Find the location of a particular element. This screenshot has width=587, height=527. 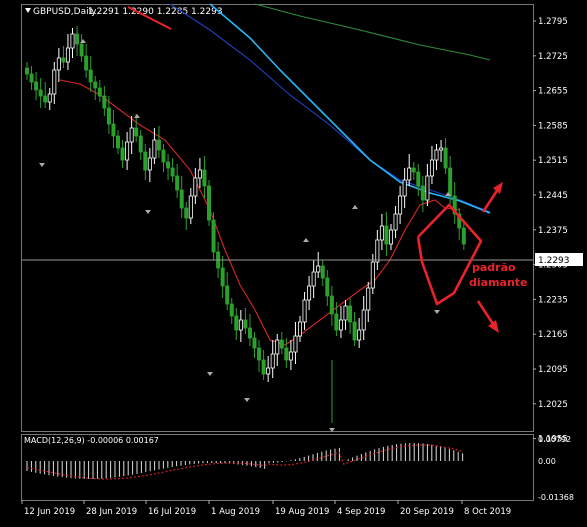

price-tick-label: 1.2095 is located at coordinates (553, 370).